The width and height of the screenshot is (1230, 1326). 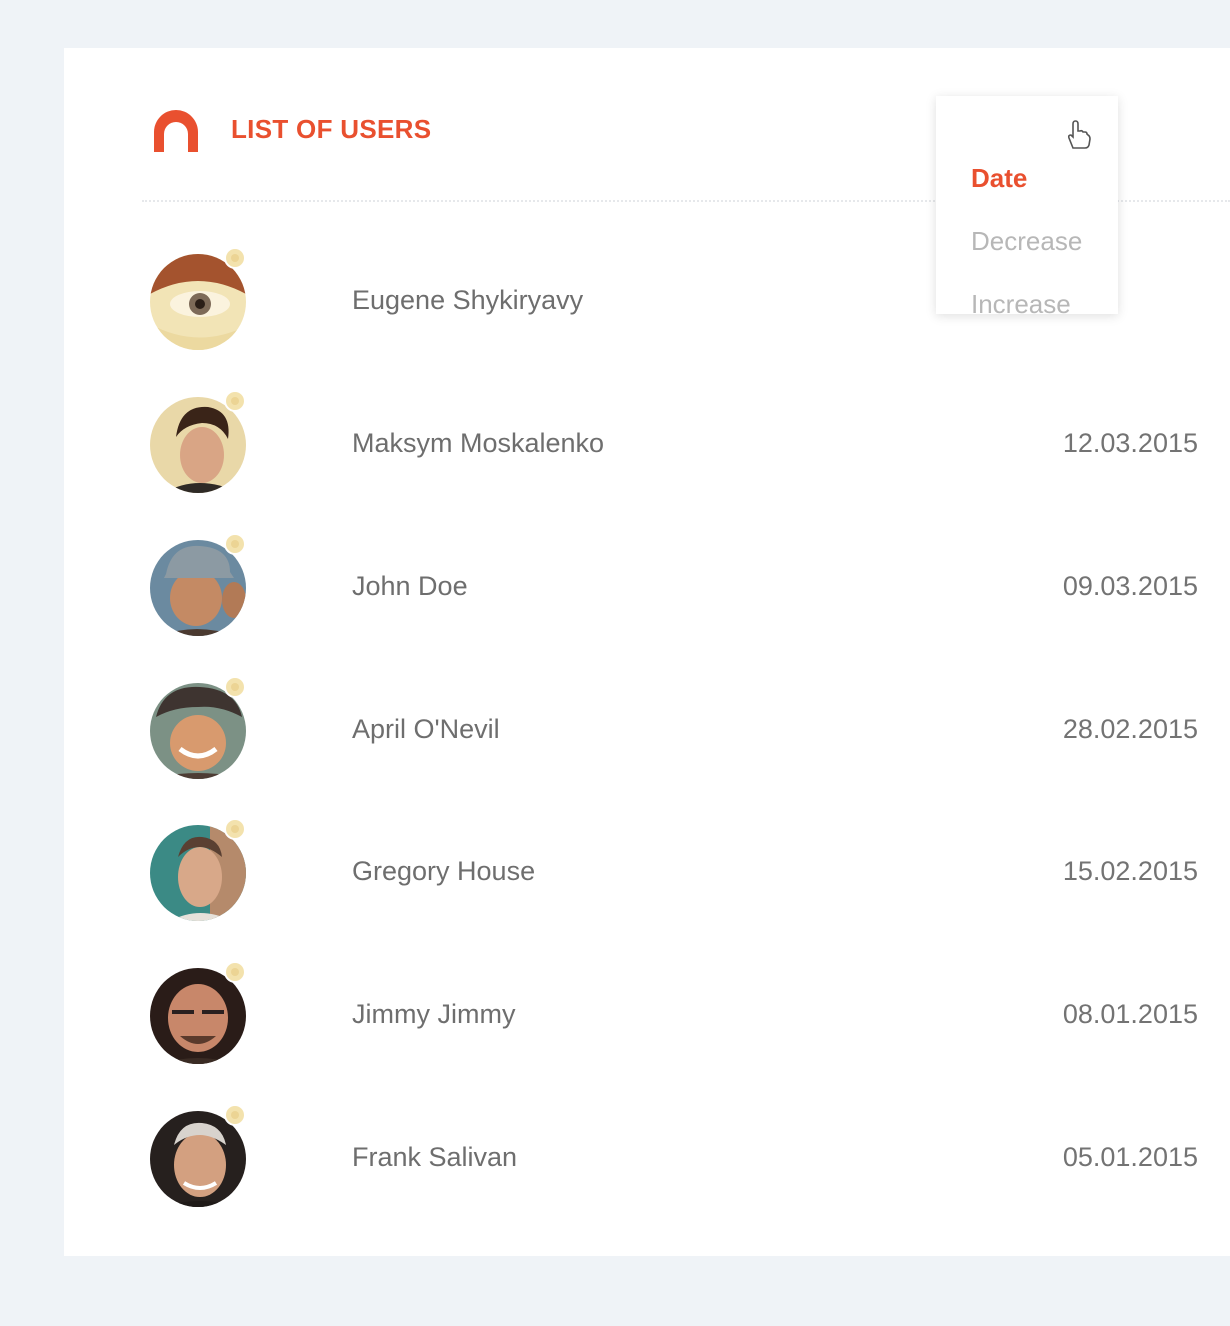 I want to click on user-date: 09.03.2015, so click(x=1130, y=586).